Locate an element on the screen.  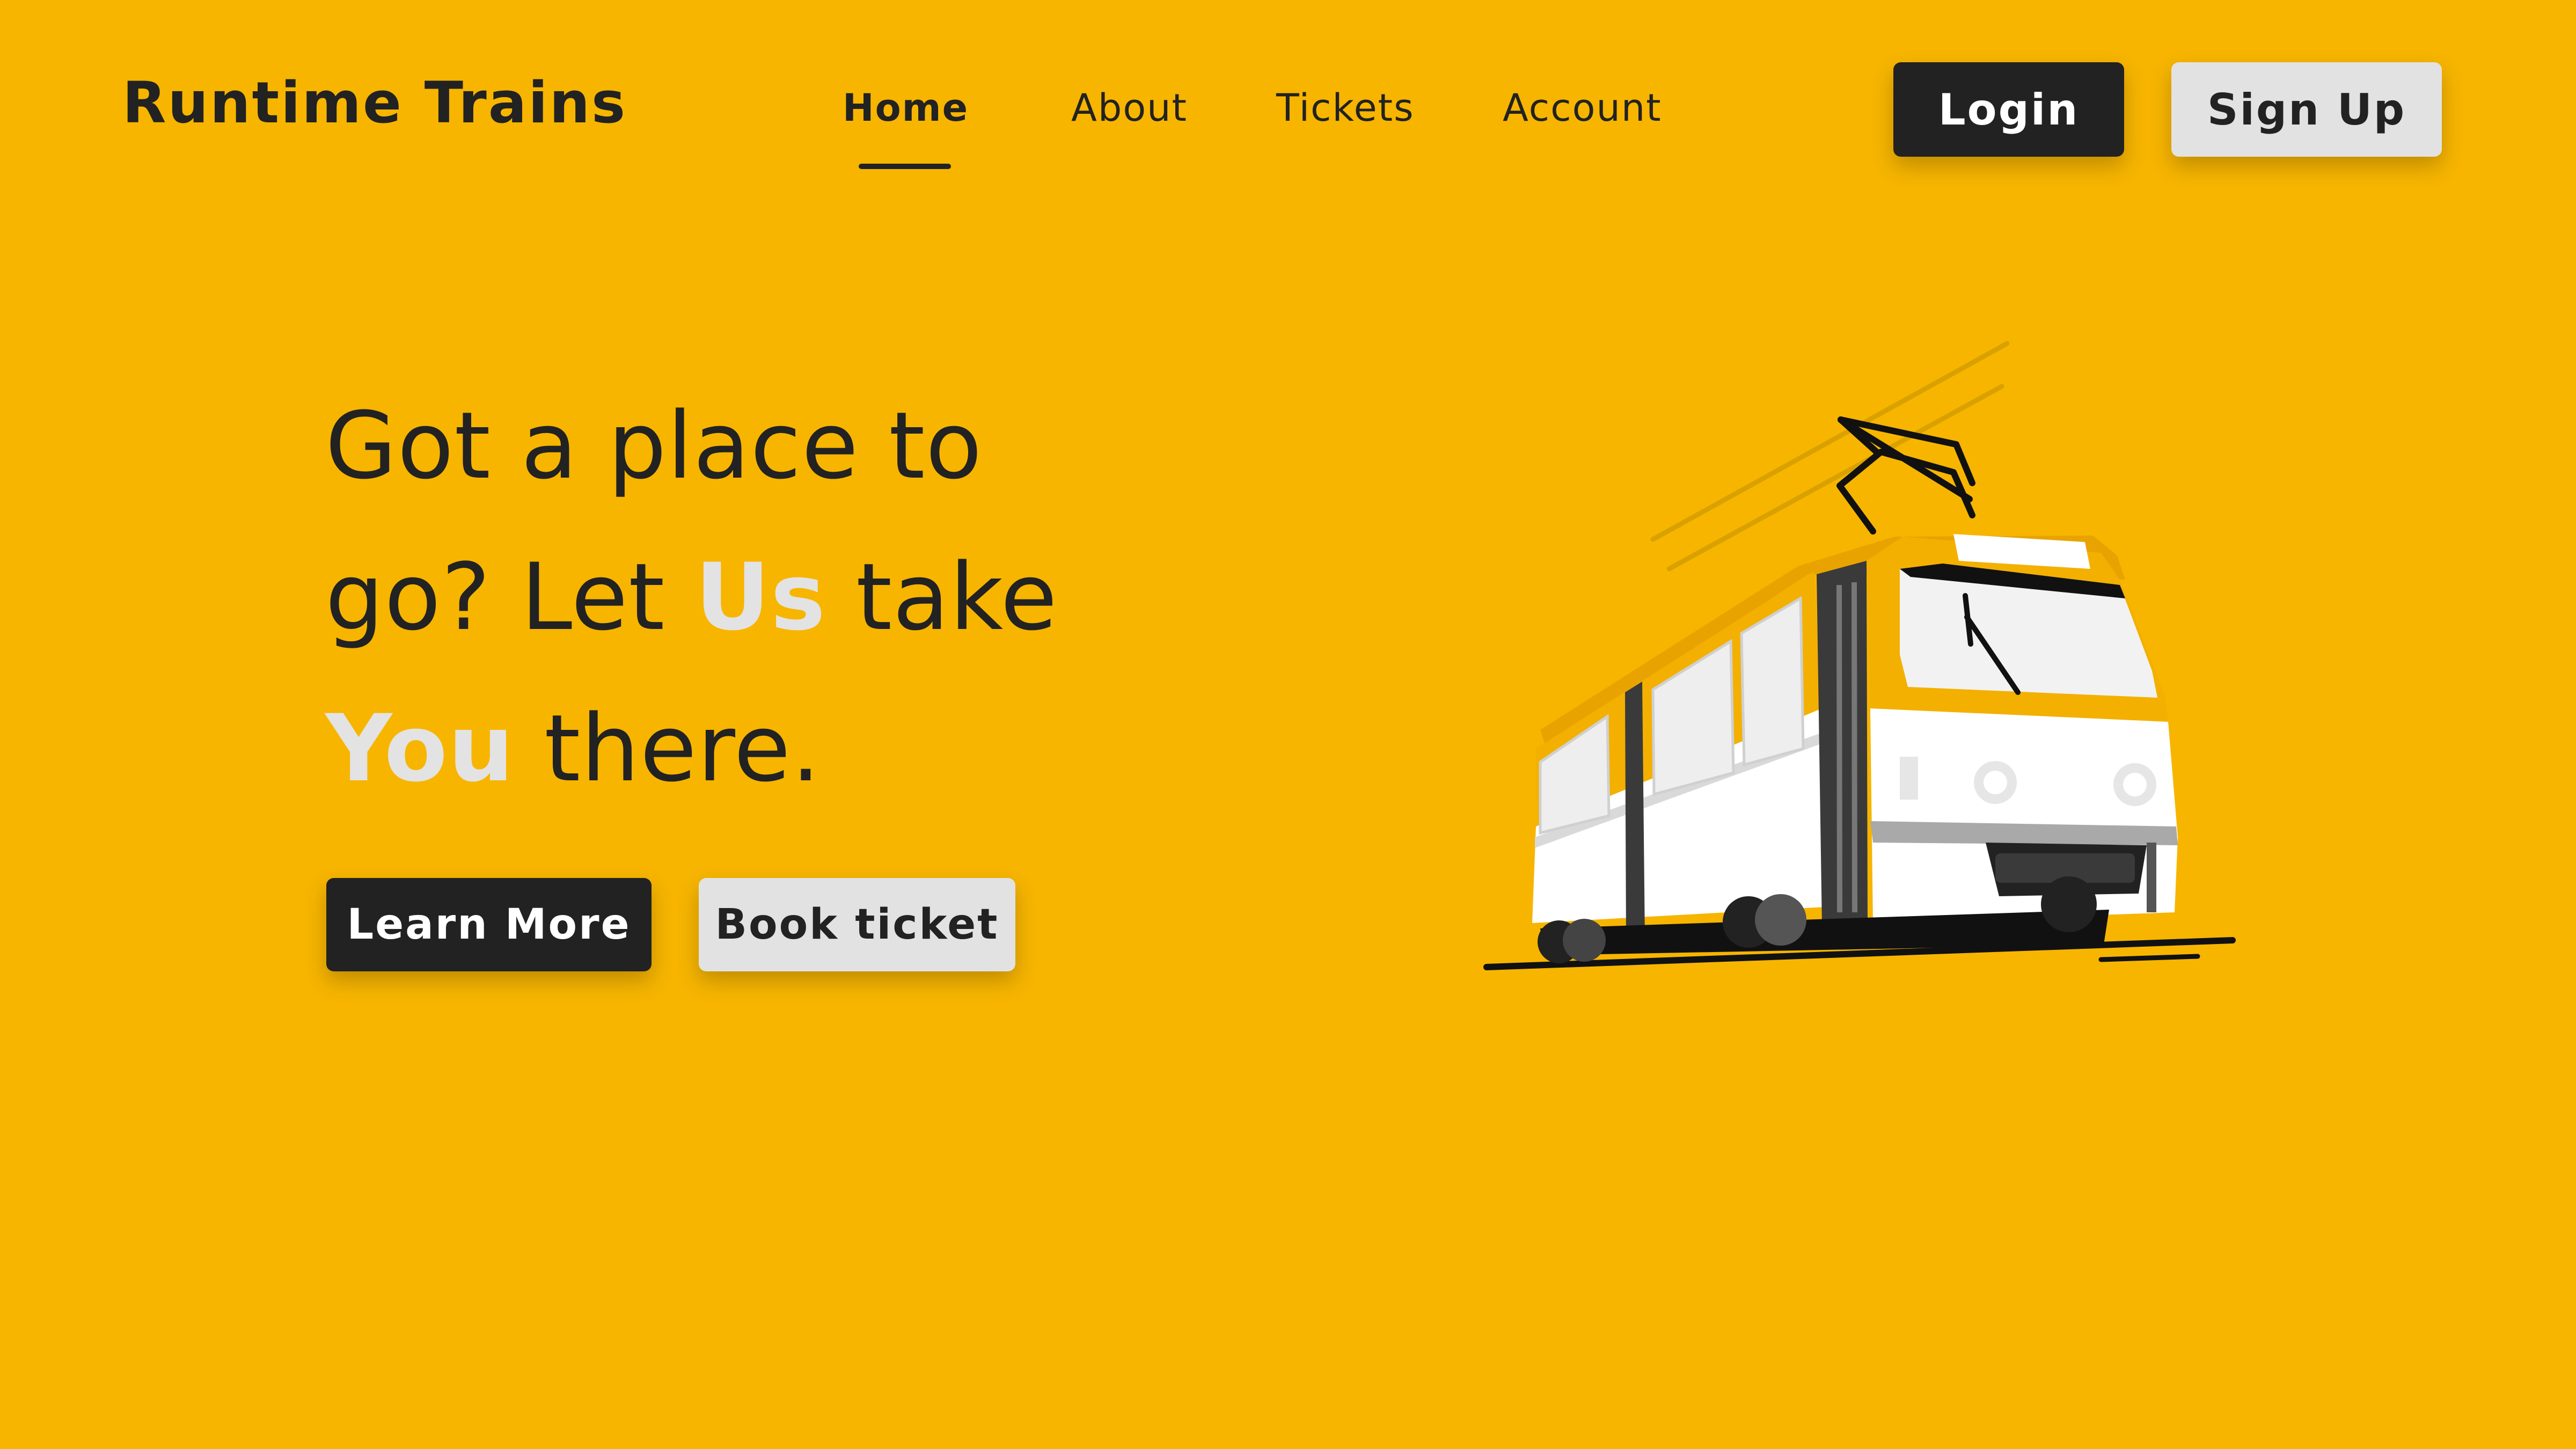
nav-item-home: Home is located at coordinates (906, 108).